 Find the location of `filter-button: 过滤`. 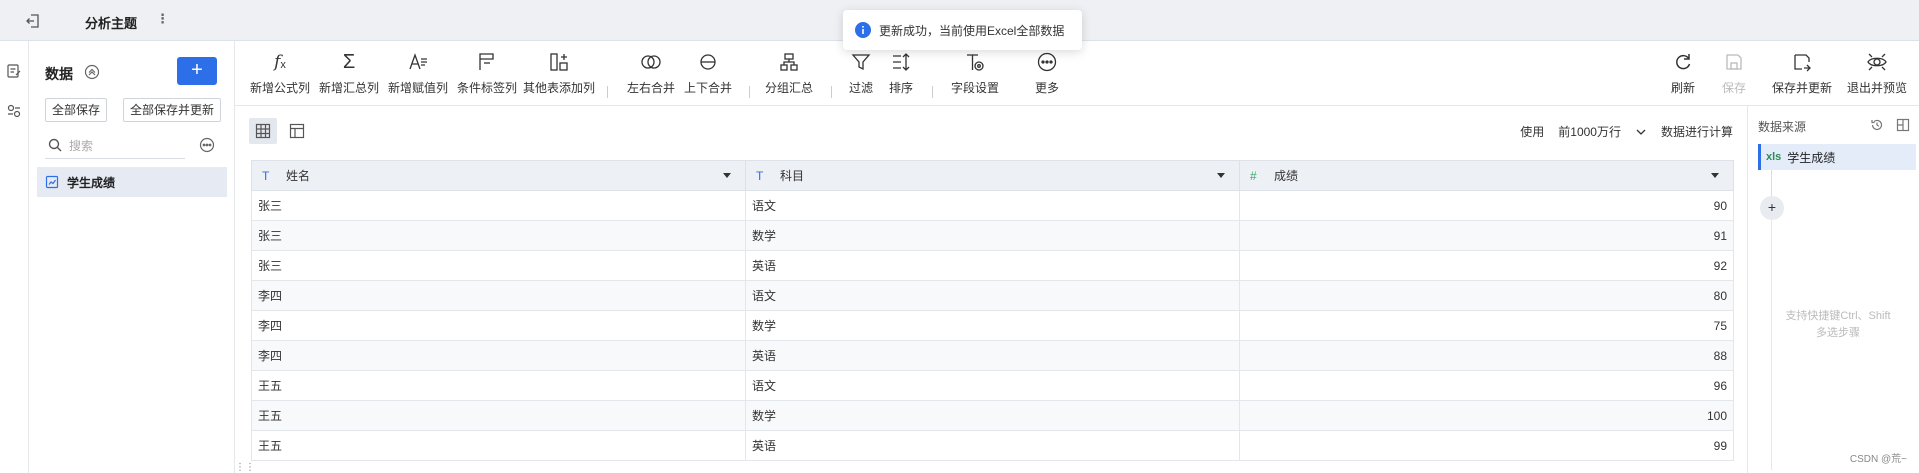

filter-button: 过滤 is located at coordinates (861, 73).